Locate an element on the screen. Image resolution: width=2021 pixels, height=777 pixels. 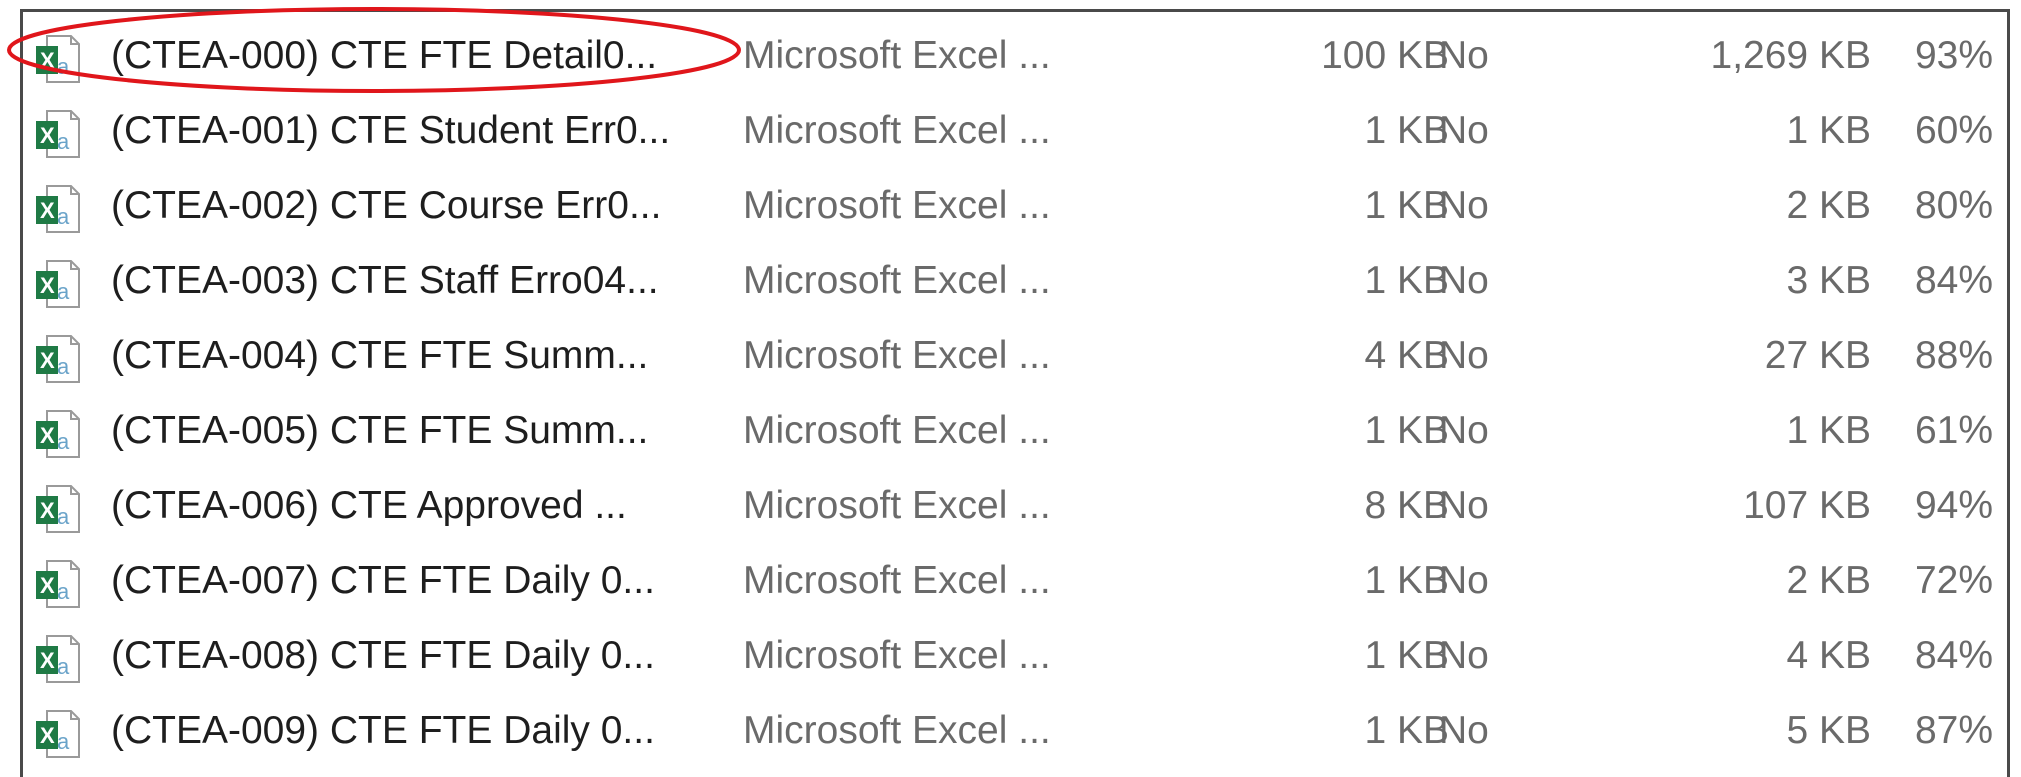
file-size: 27 KB is located at coordinates (1817, 355).